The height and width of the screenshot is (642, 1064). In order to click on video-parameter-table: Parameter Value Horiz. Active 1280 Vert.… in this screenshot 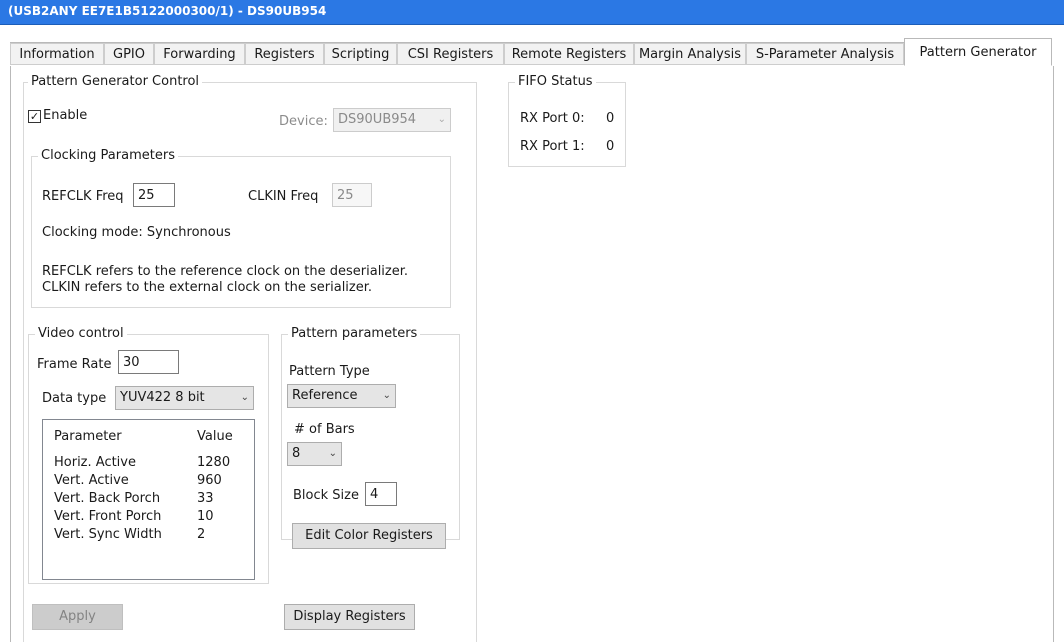, I will do `click(148, 499)`.